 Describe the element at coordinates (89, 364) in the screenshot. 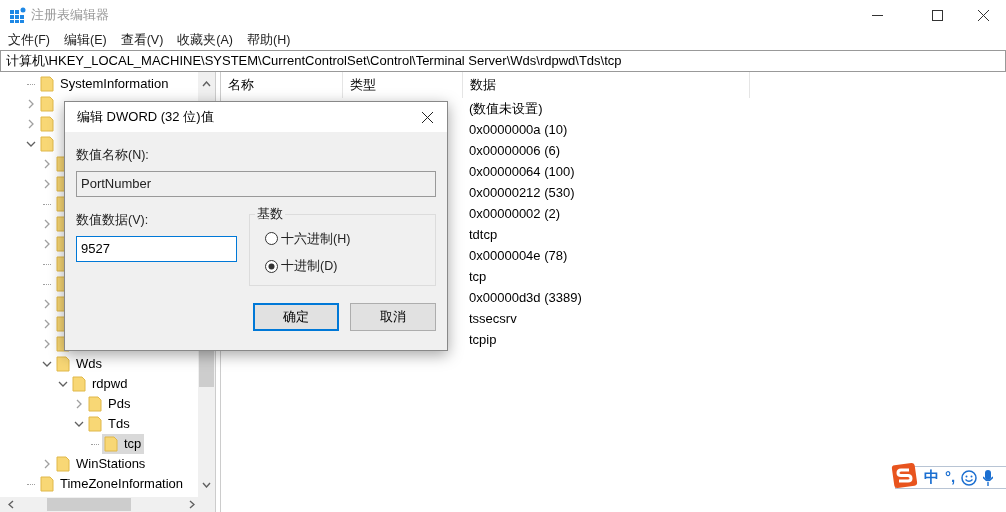

I see `tree-item-label: Wds` at that location.